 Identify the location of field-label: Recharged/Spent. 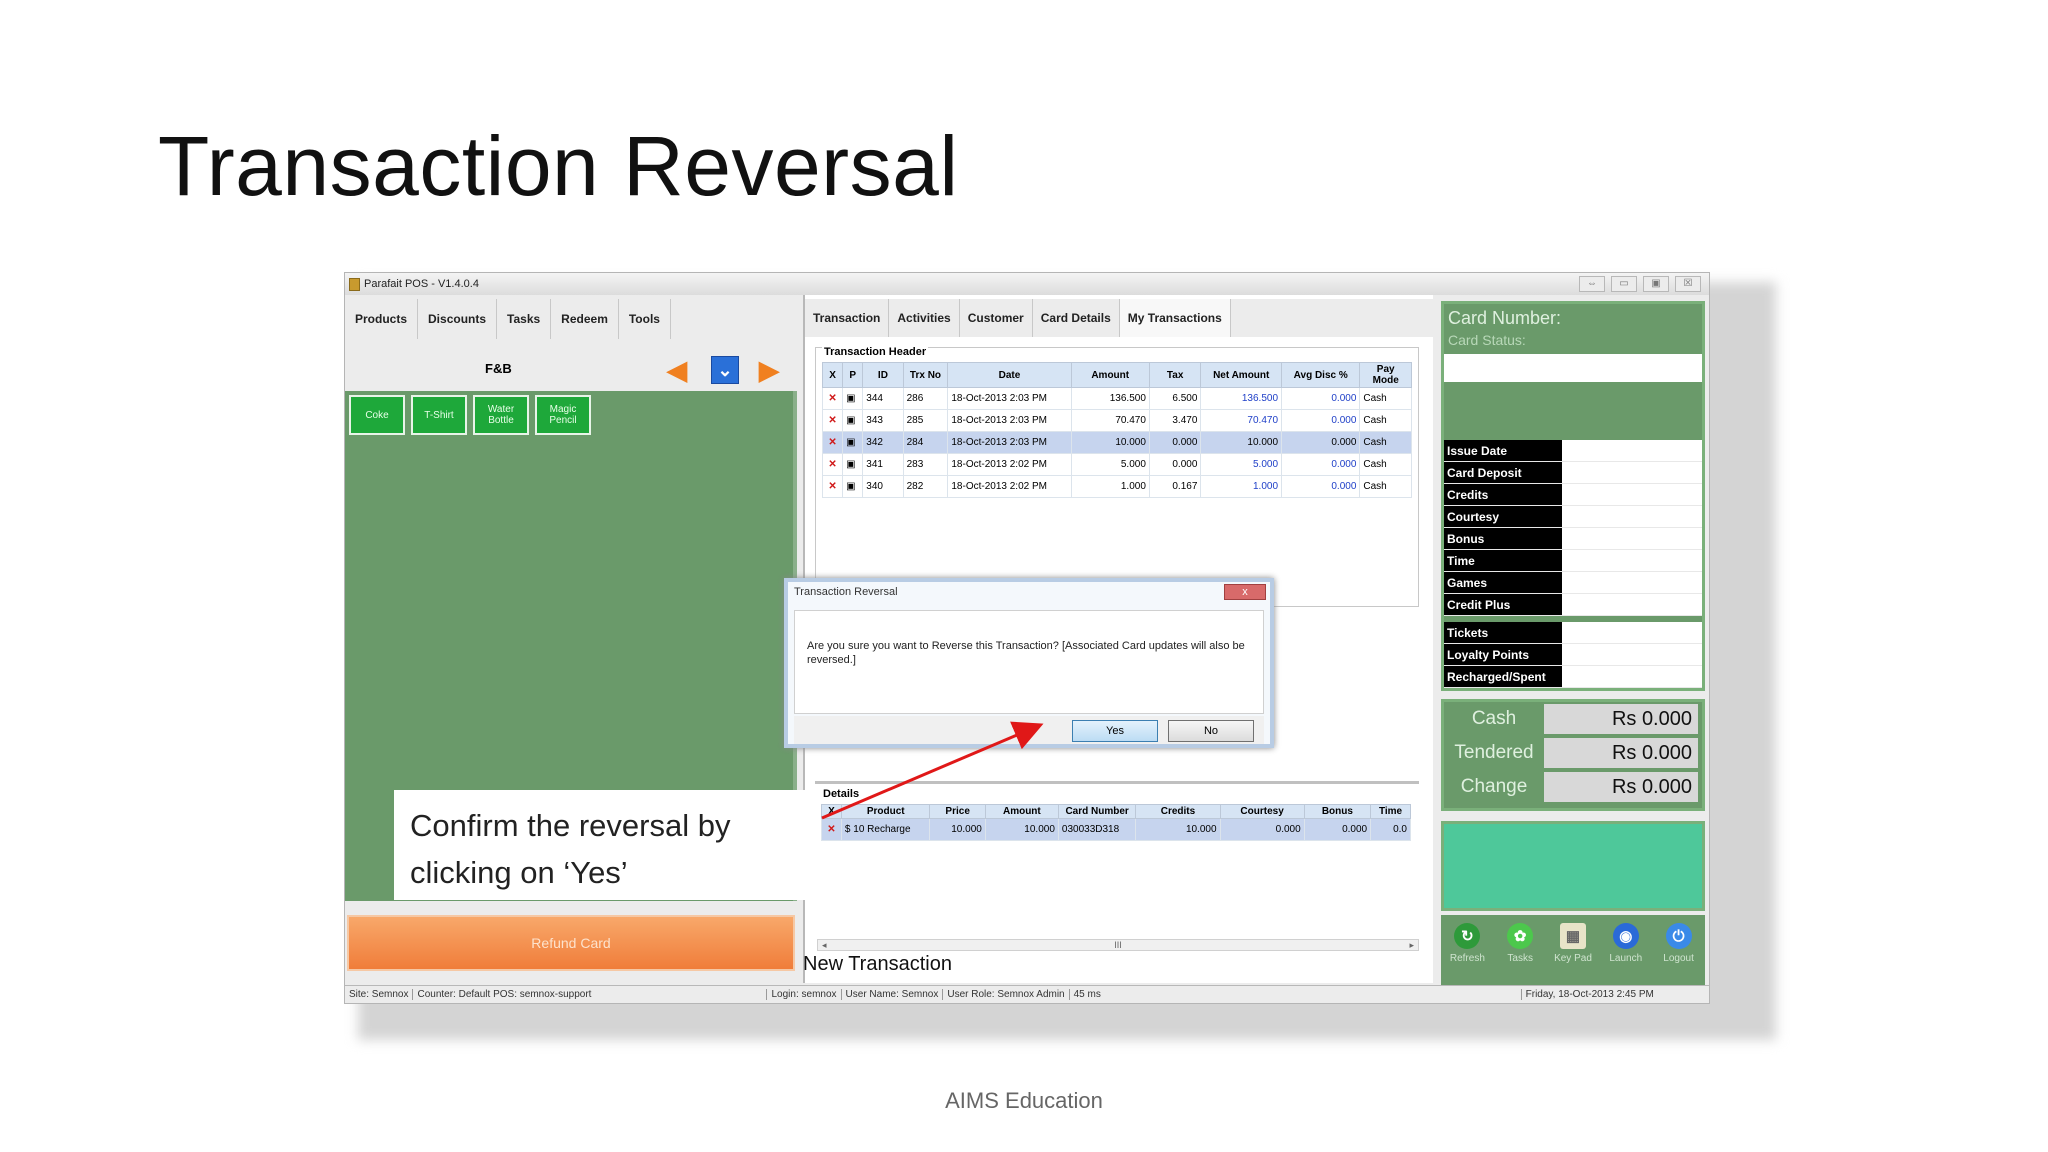
(1503, 676).